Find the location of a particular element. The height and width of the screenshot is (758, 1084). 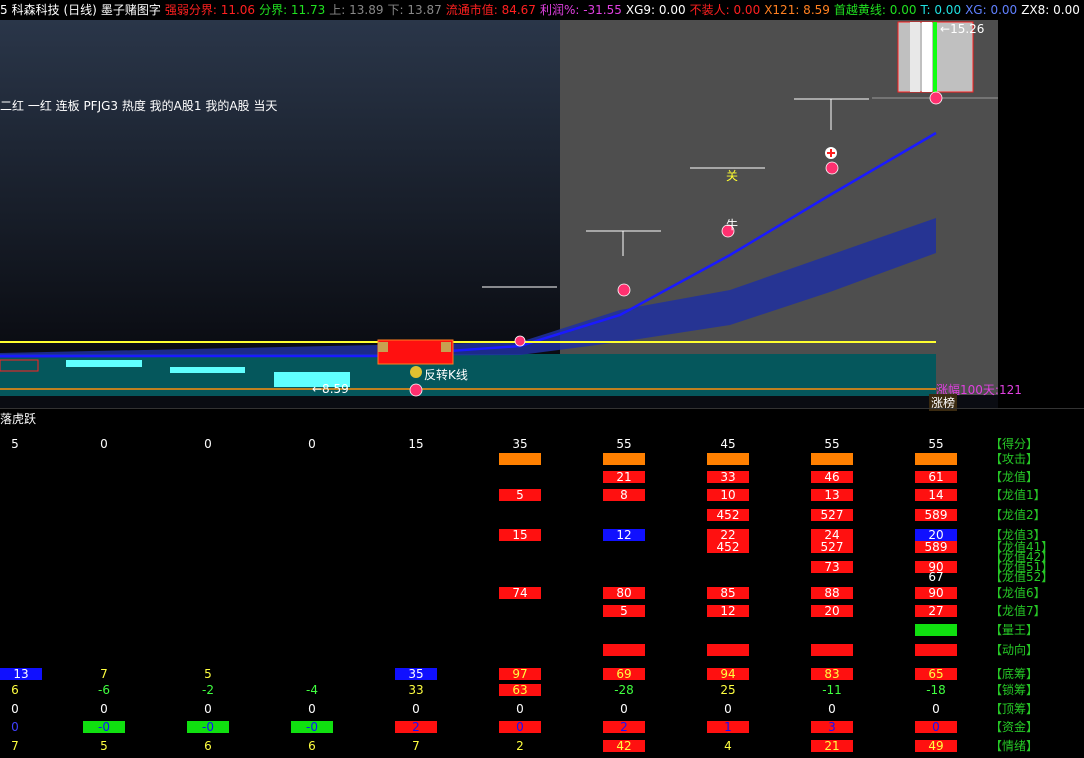

top-candle-green is located at coordinates (935, 57).